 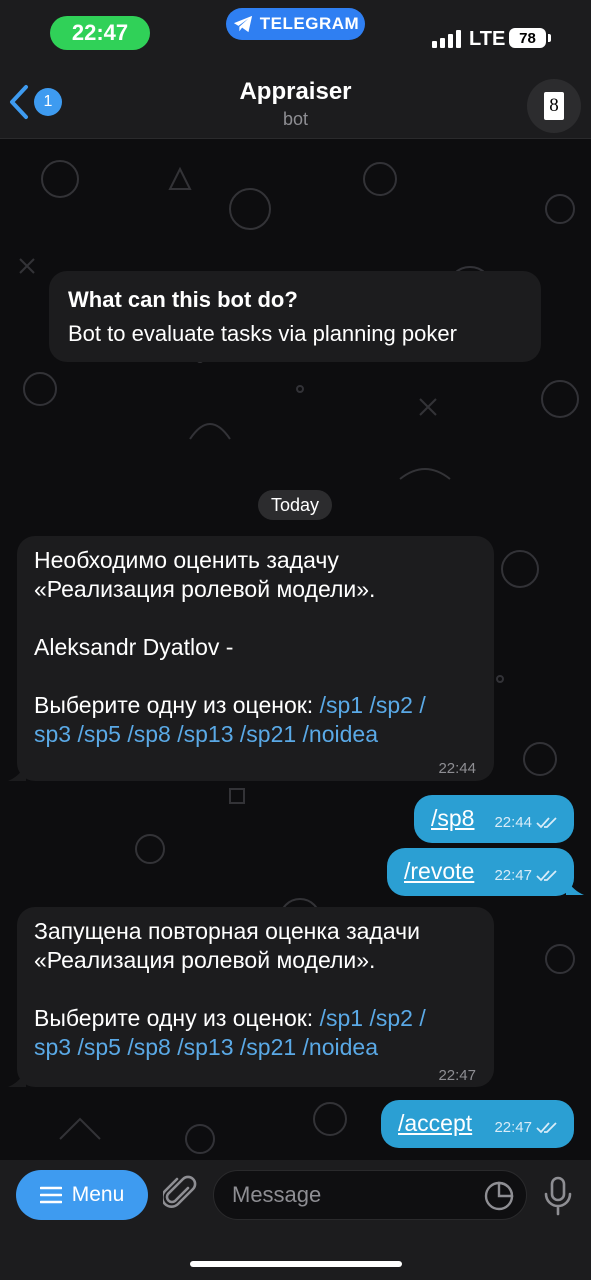 I want to click on message-line: Необходимо оценить задачу, so click(x=186, y=560).